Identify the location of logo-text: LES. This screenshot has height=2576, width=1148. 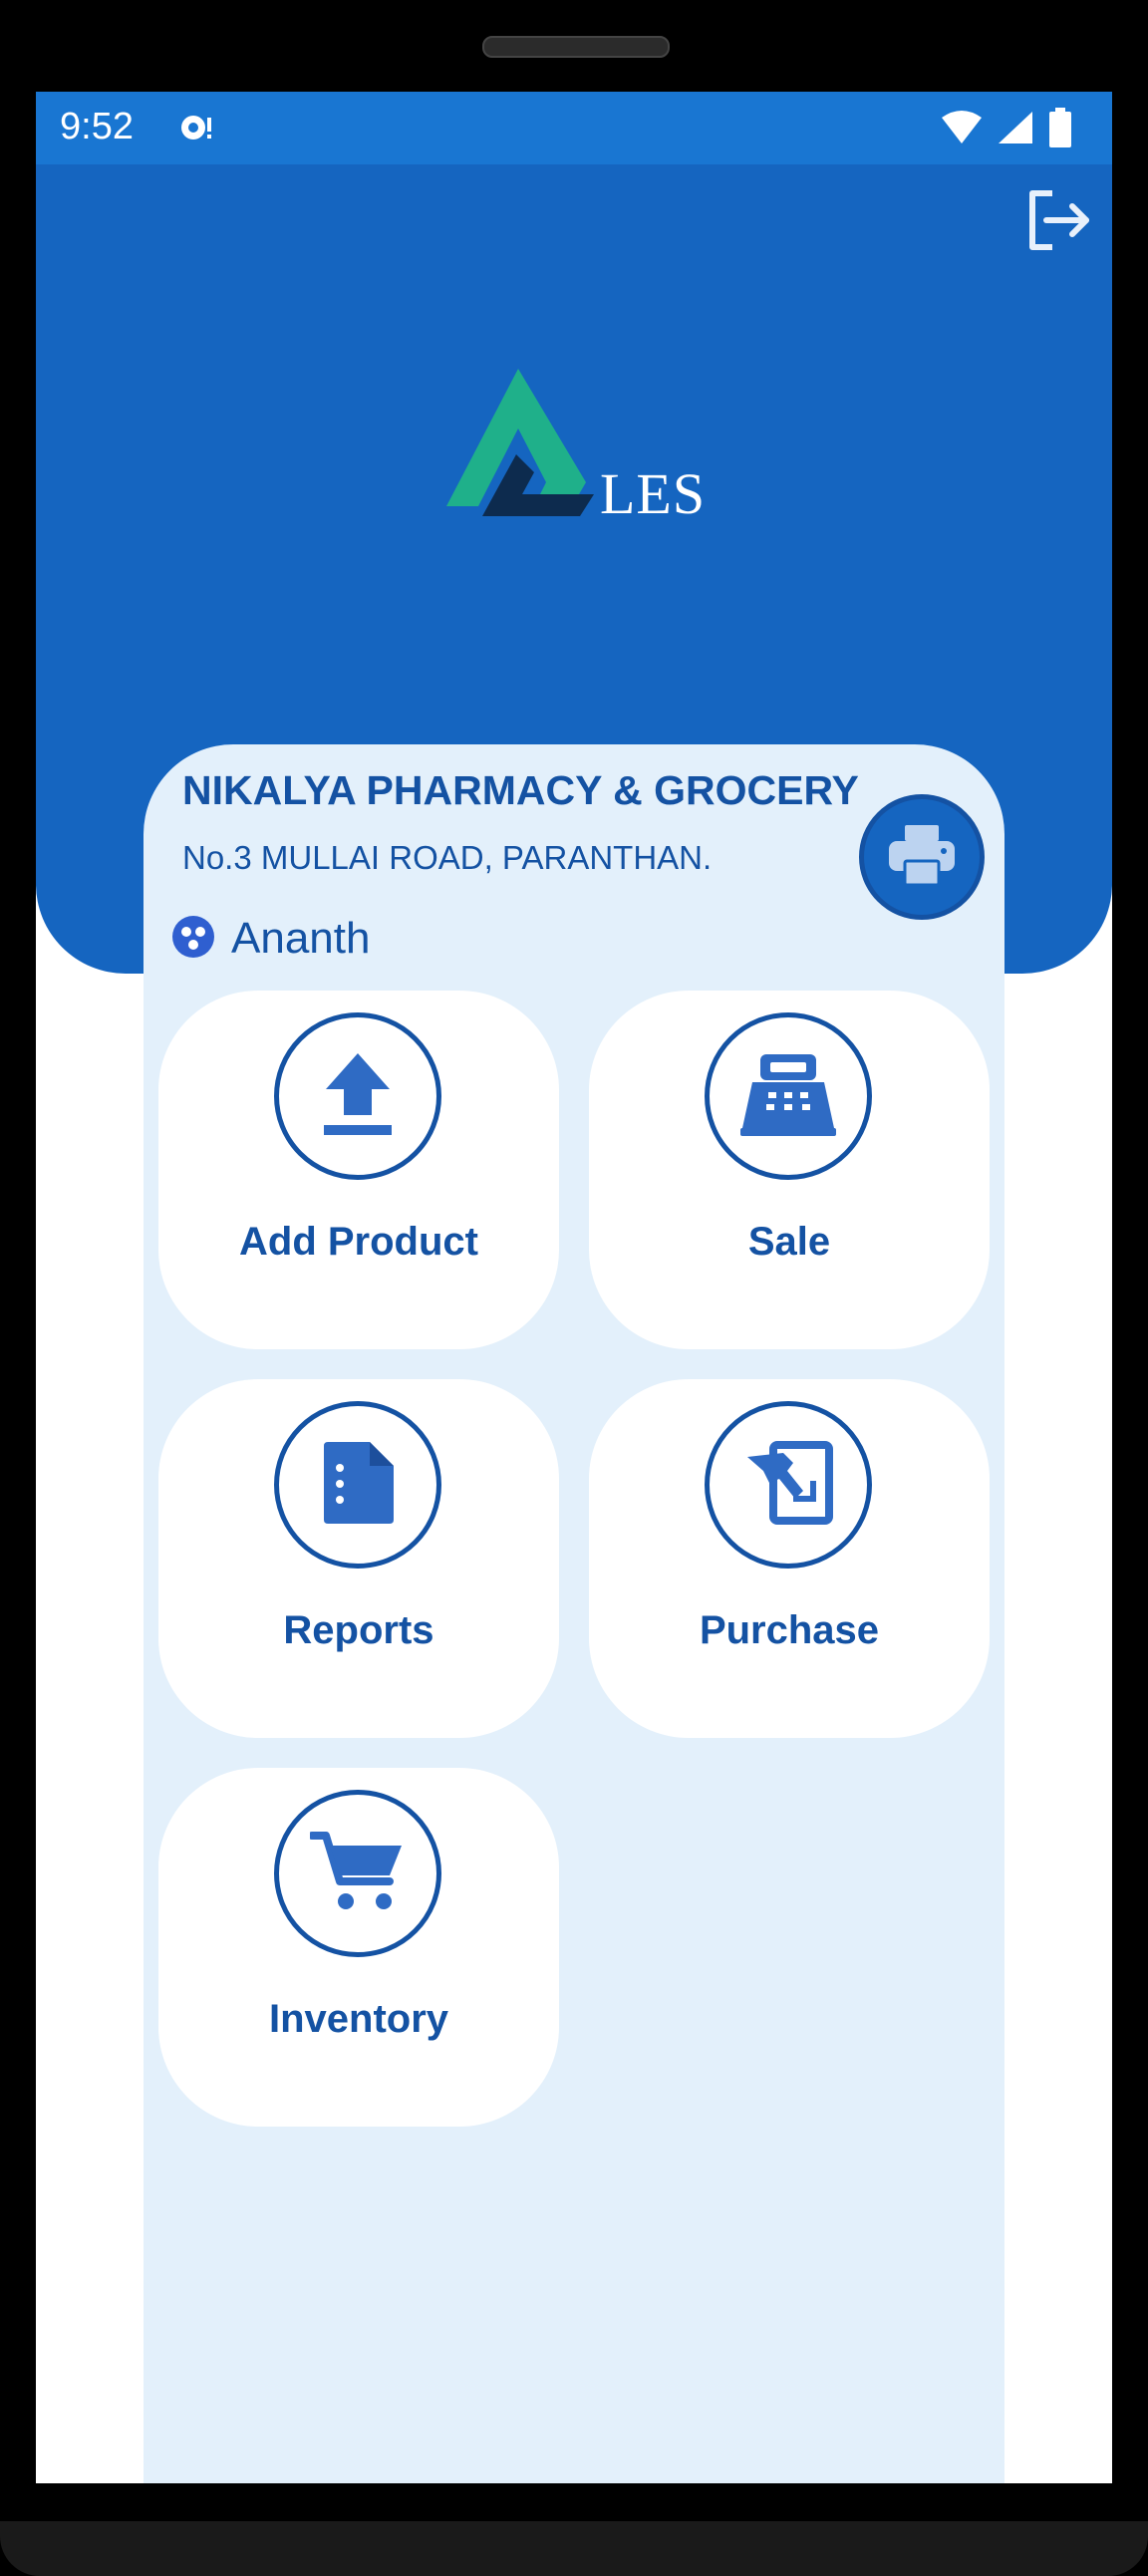
(653, 493).